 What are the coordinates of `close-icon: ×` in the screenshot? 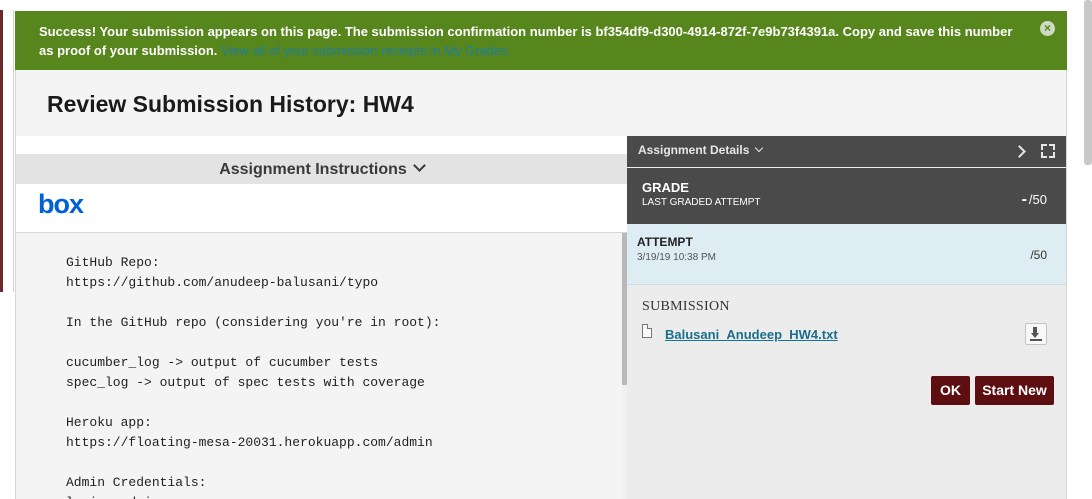 It's located at (1047, 28).